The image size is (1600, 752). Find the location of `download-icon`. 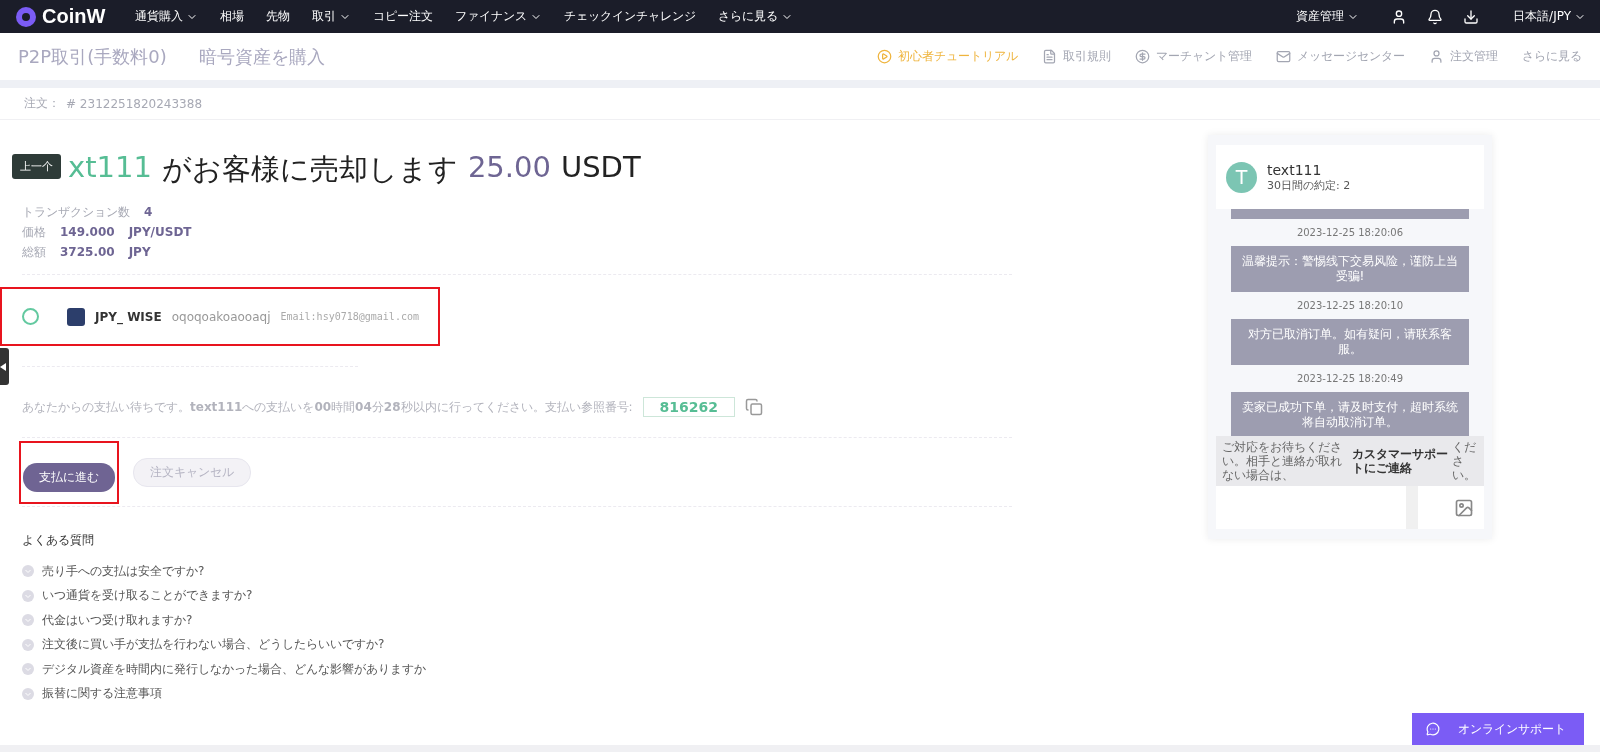

download-icon is located at coordinates (1471, 16).